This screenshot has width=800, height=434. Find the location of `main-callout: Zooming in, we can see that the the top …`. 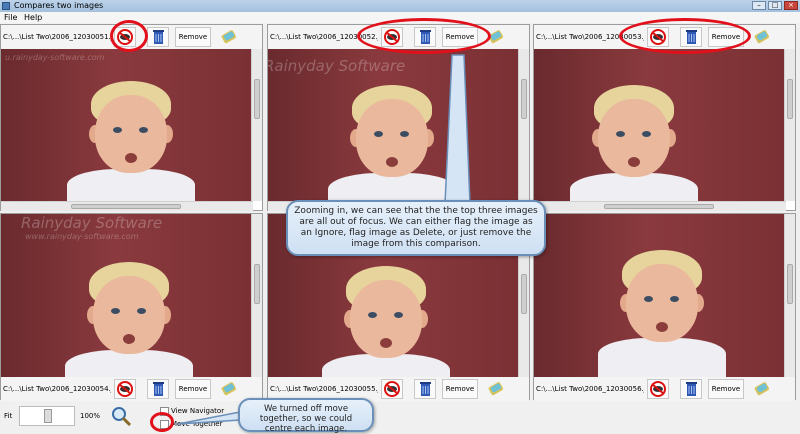

main-callout: Zooming in, we can see that the the top … is located at coordinates (416, 228).